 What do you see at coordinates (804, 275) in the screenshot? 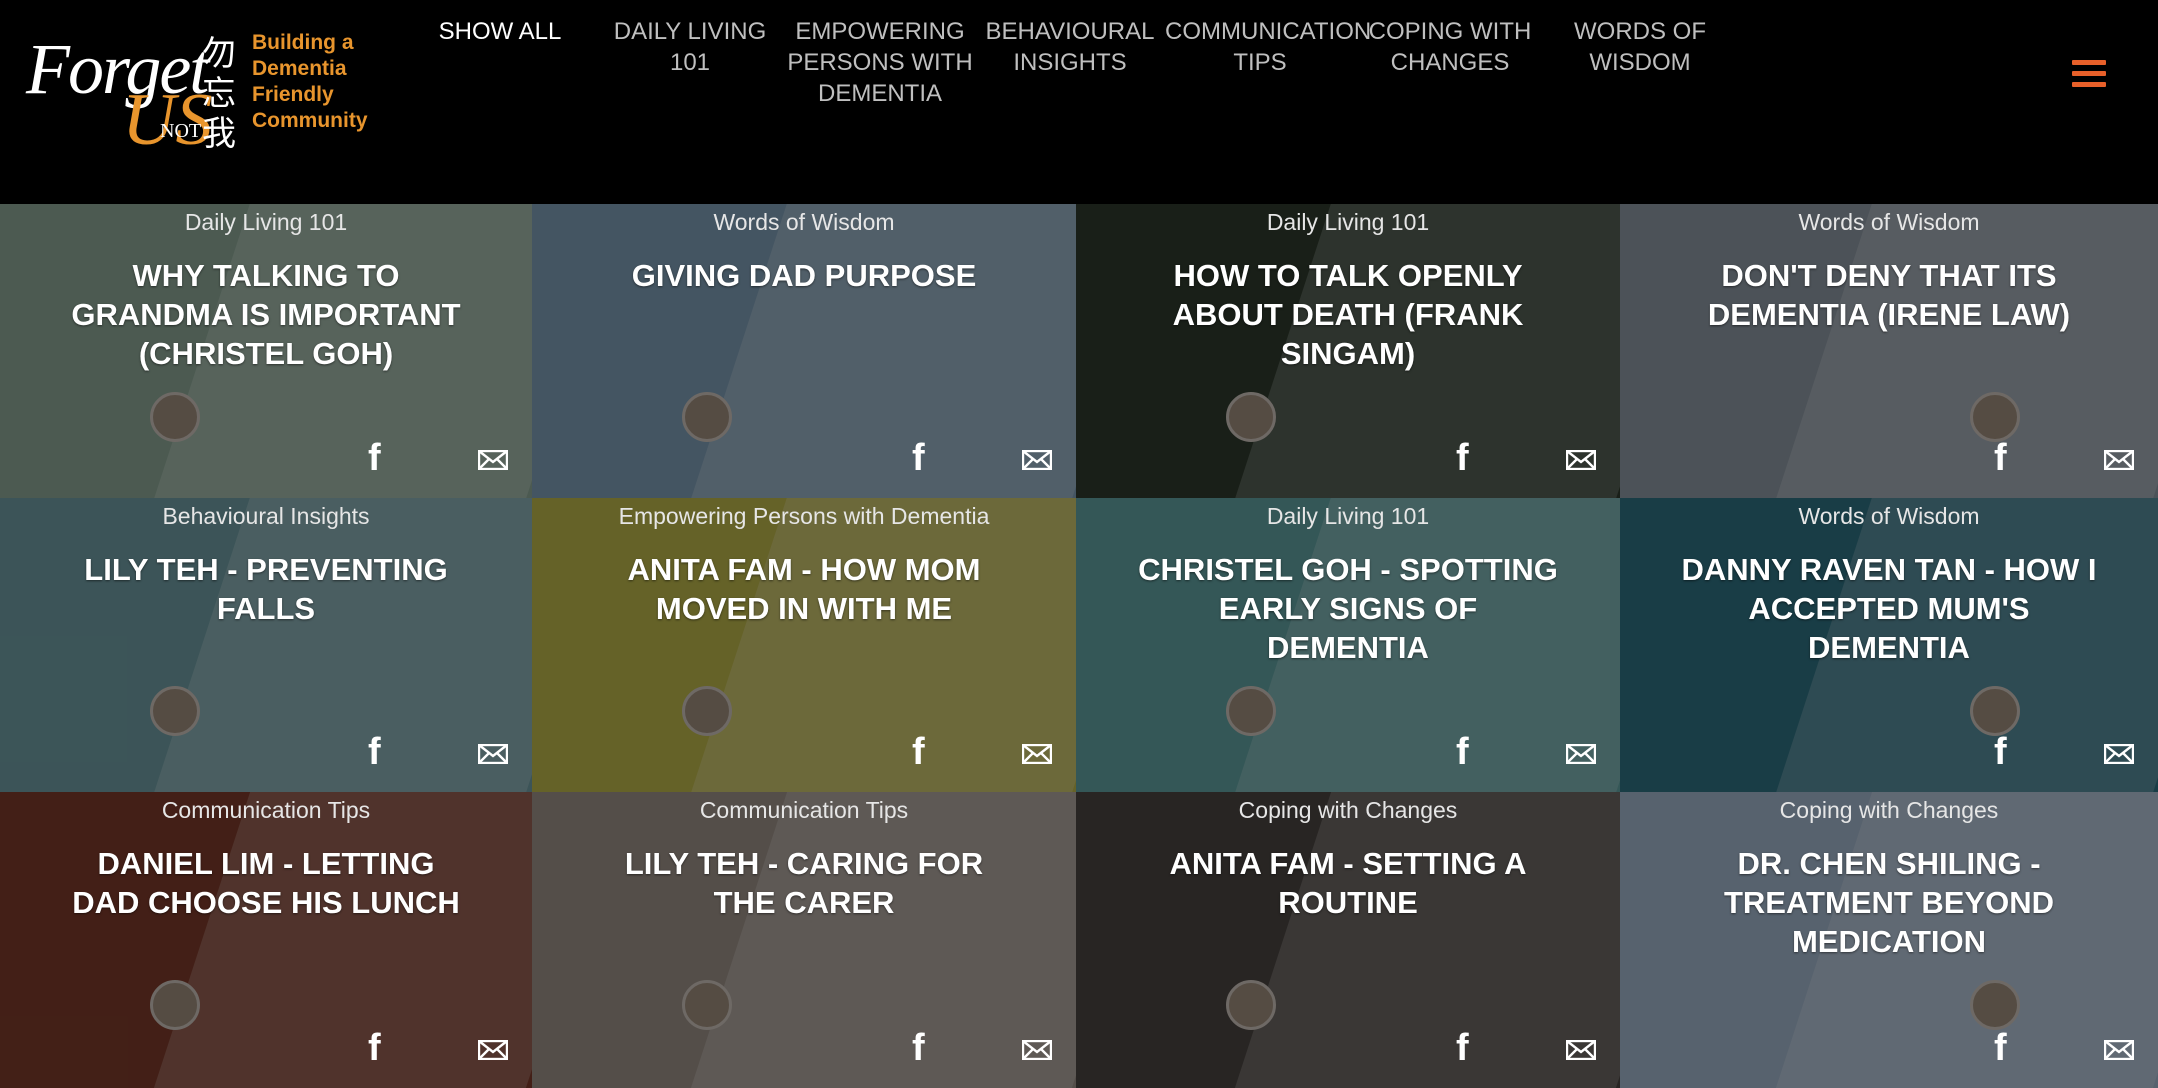
I see `card-title: GIVING DAD PURPOSE` at bounding box center [804, 275].